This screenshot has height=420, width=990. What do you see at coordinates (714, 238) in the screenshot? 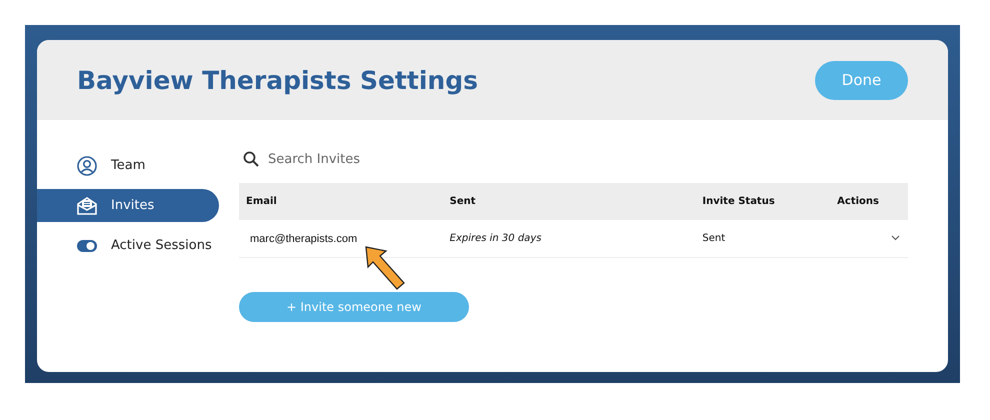
I see `table-cell: Sent` at bounding box center [714, 238].